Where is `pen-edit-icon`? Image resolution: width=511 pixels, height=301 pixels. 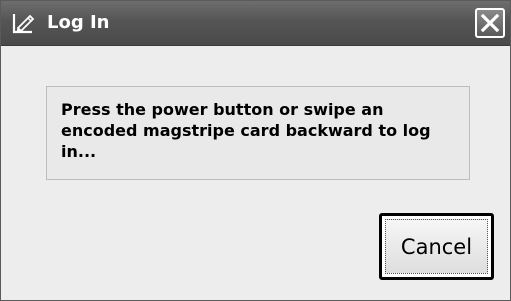
pen-edit-icon is located at coordinates (24, 23).